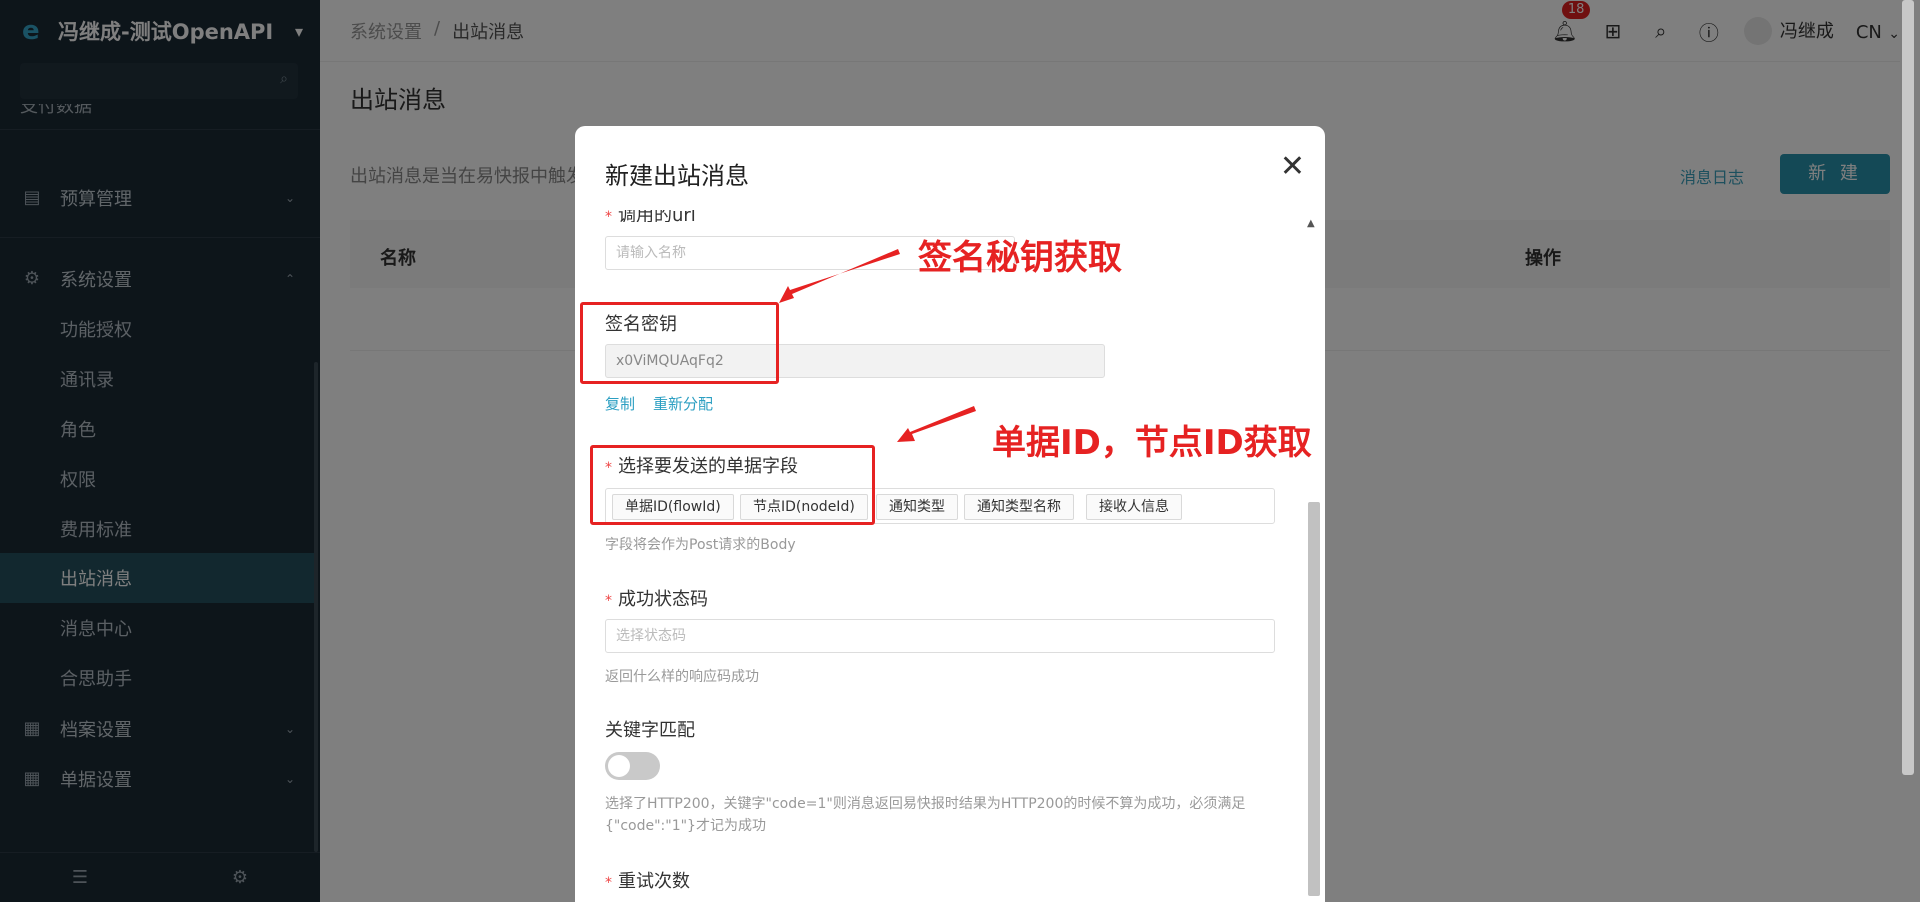 The image size is (1920, 902). What do you see at coordinates (619, 766) in the screenshot?
I see `toggle-knob` at bounding box center [619, 766].